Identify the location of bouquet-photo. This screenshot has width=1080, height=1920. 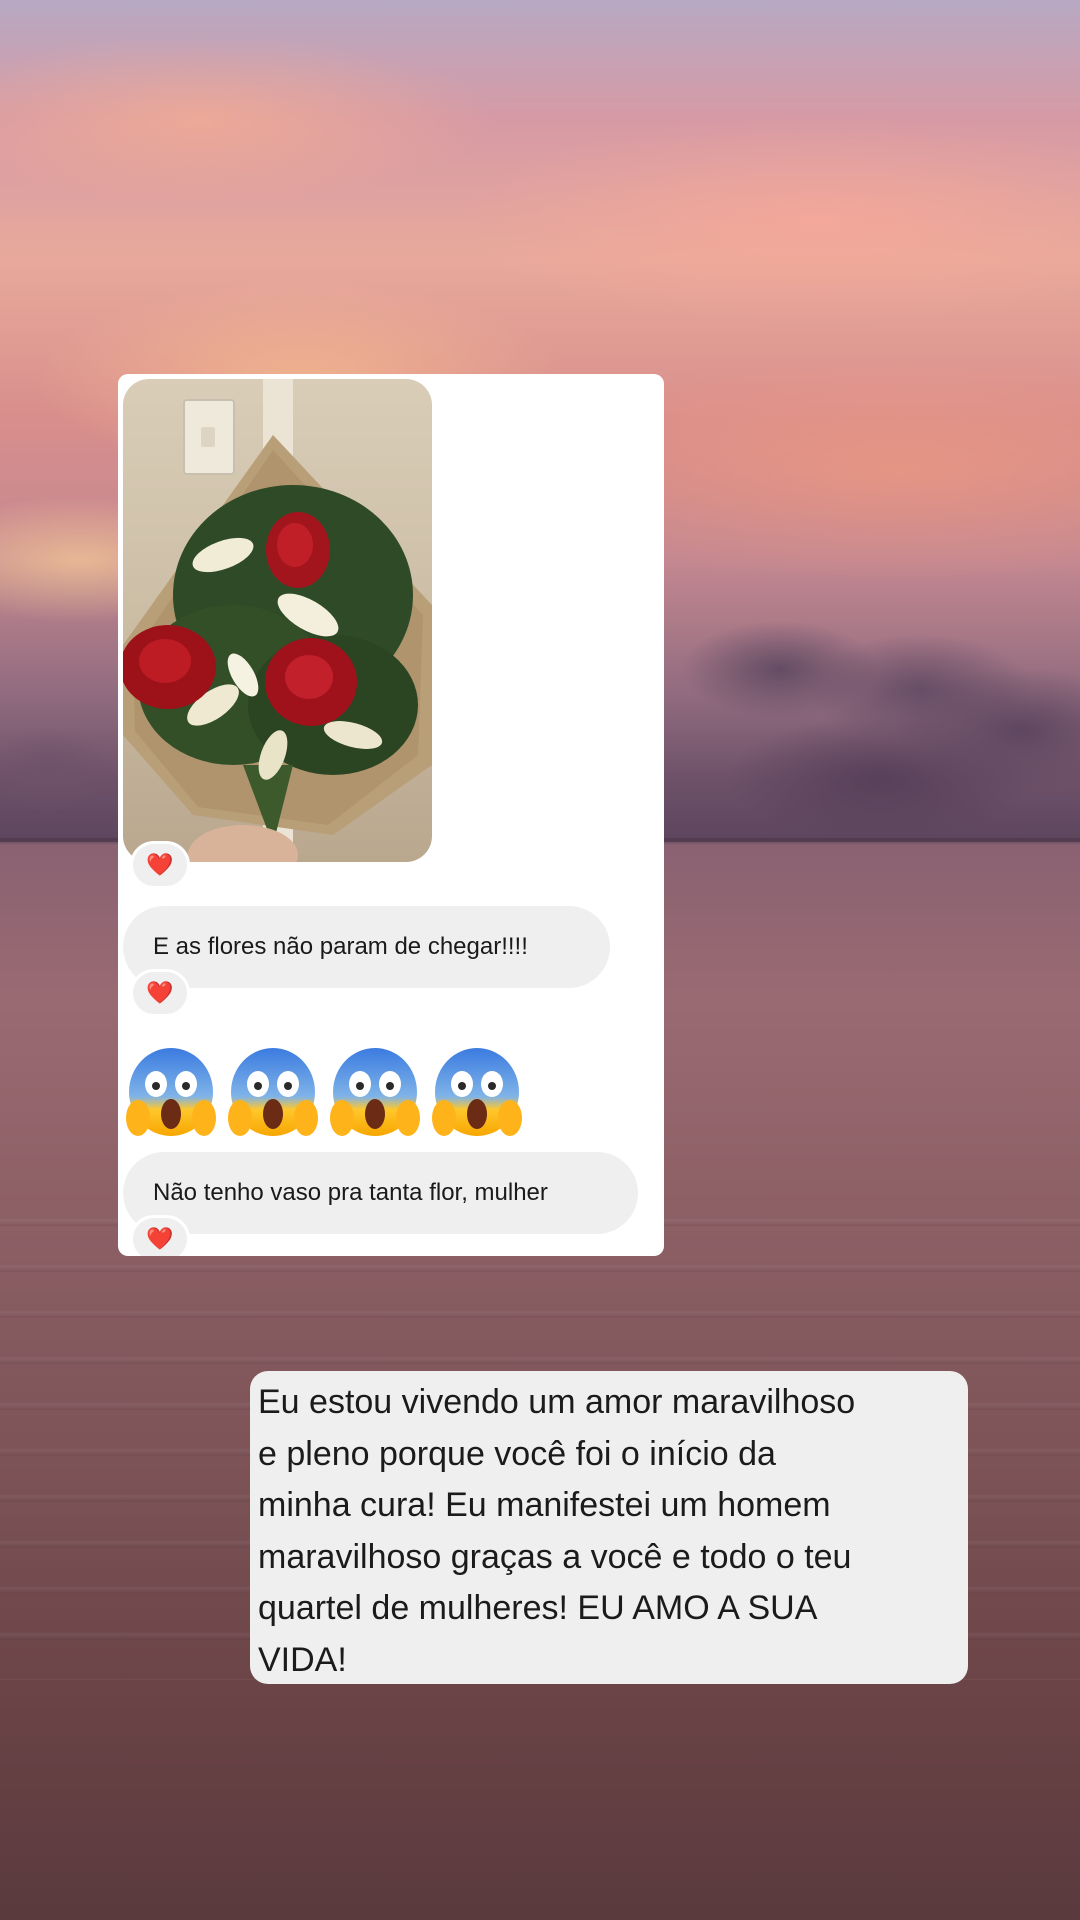
(277, 620).